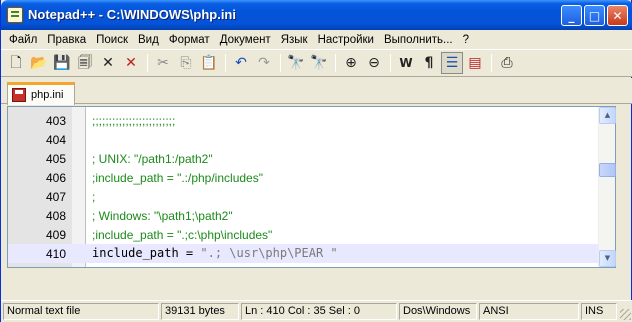  What do you see at coordinates (200, 311) in the screenshot?
I see `status-file-size: 39131 bytes` at bounding box center [200, 311].